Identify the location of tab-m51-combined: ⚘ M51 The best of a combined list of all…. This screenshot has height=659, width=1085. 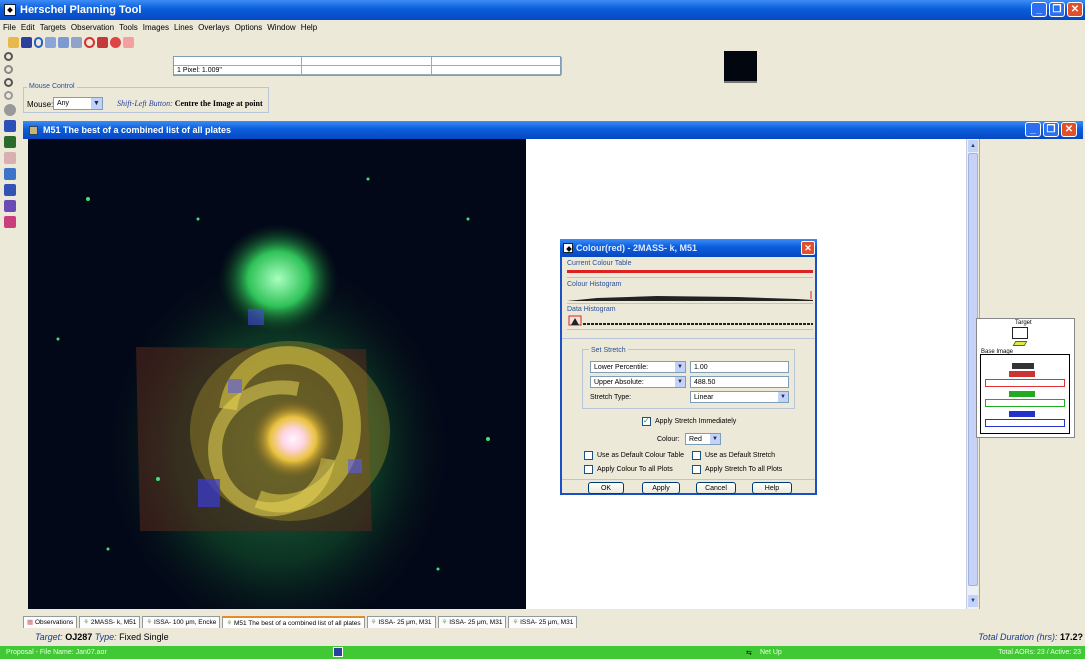
(293, 622).